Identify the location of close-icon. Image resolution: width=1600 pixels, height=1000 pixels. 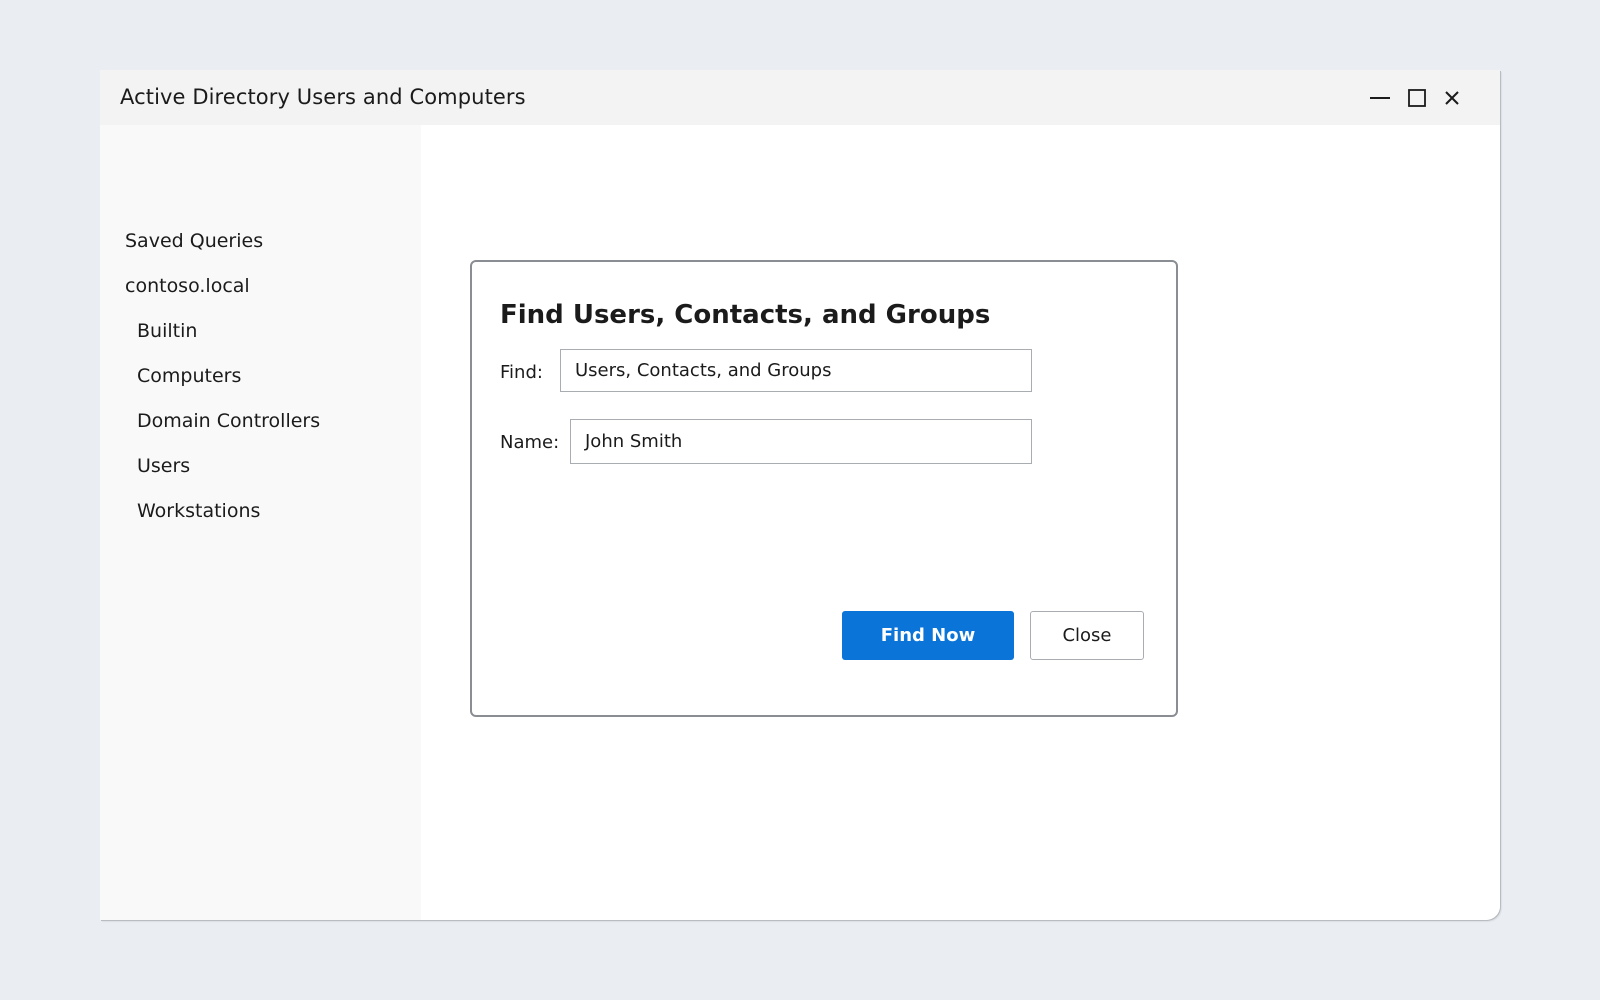
(1452, 98).